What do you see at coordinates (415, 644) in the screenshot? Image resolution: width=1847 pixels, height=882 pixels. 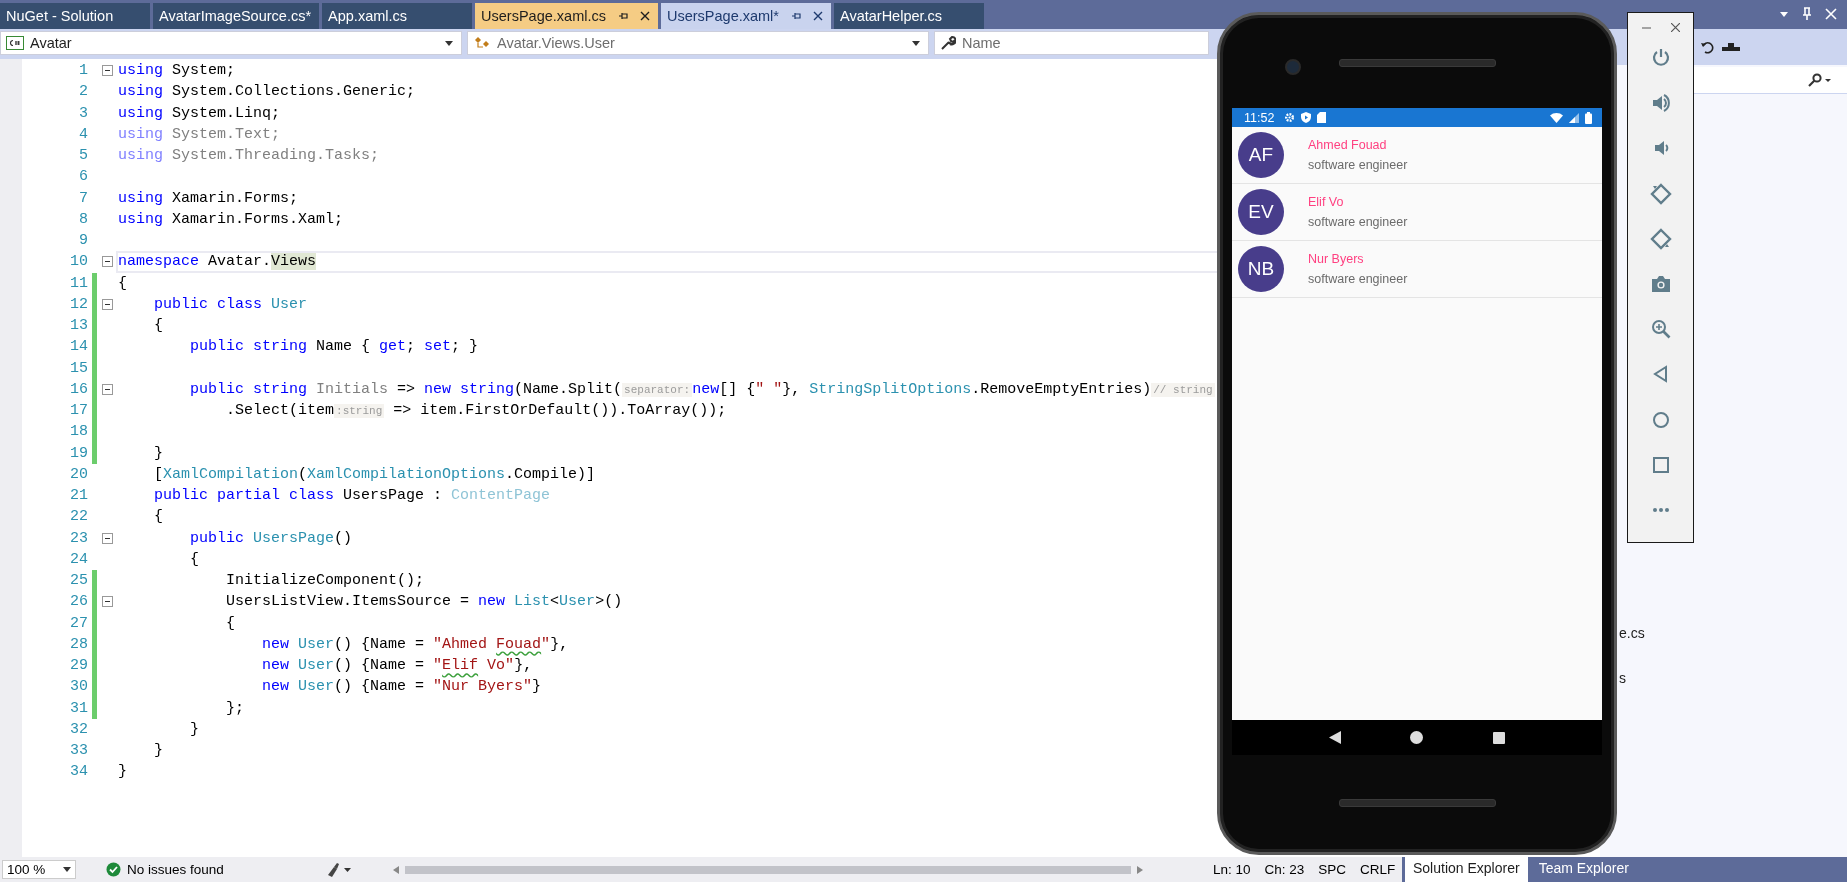 I see `code-line: new User() {Name = "Ahmed Fouad"},` at bounding box center [415, 644].